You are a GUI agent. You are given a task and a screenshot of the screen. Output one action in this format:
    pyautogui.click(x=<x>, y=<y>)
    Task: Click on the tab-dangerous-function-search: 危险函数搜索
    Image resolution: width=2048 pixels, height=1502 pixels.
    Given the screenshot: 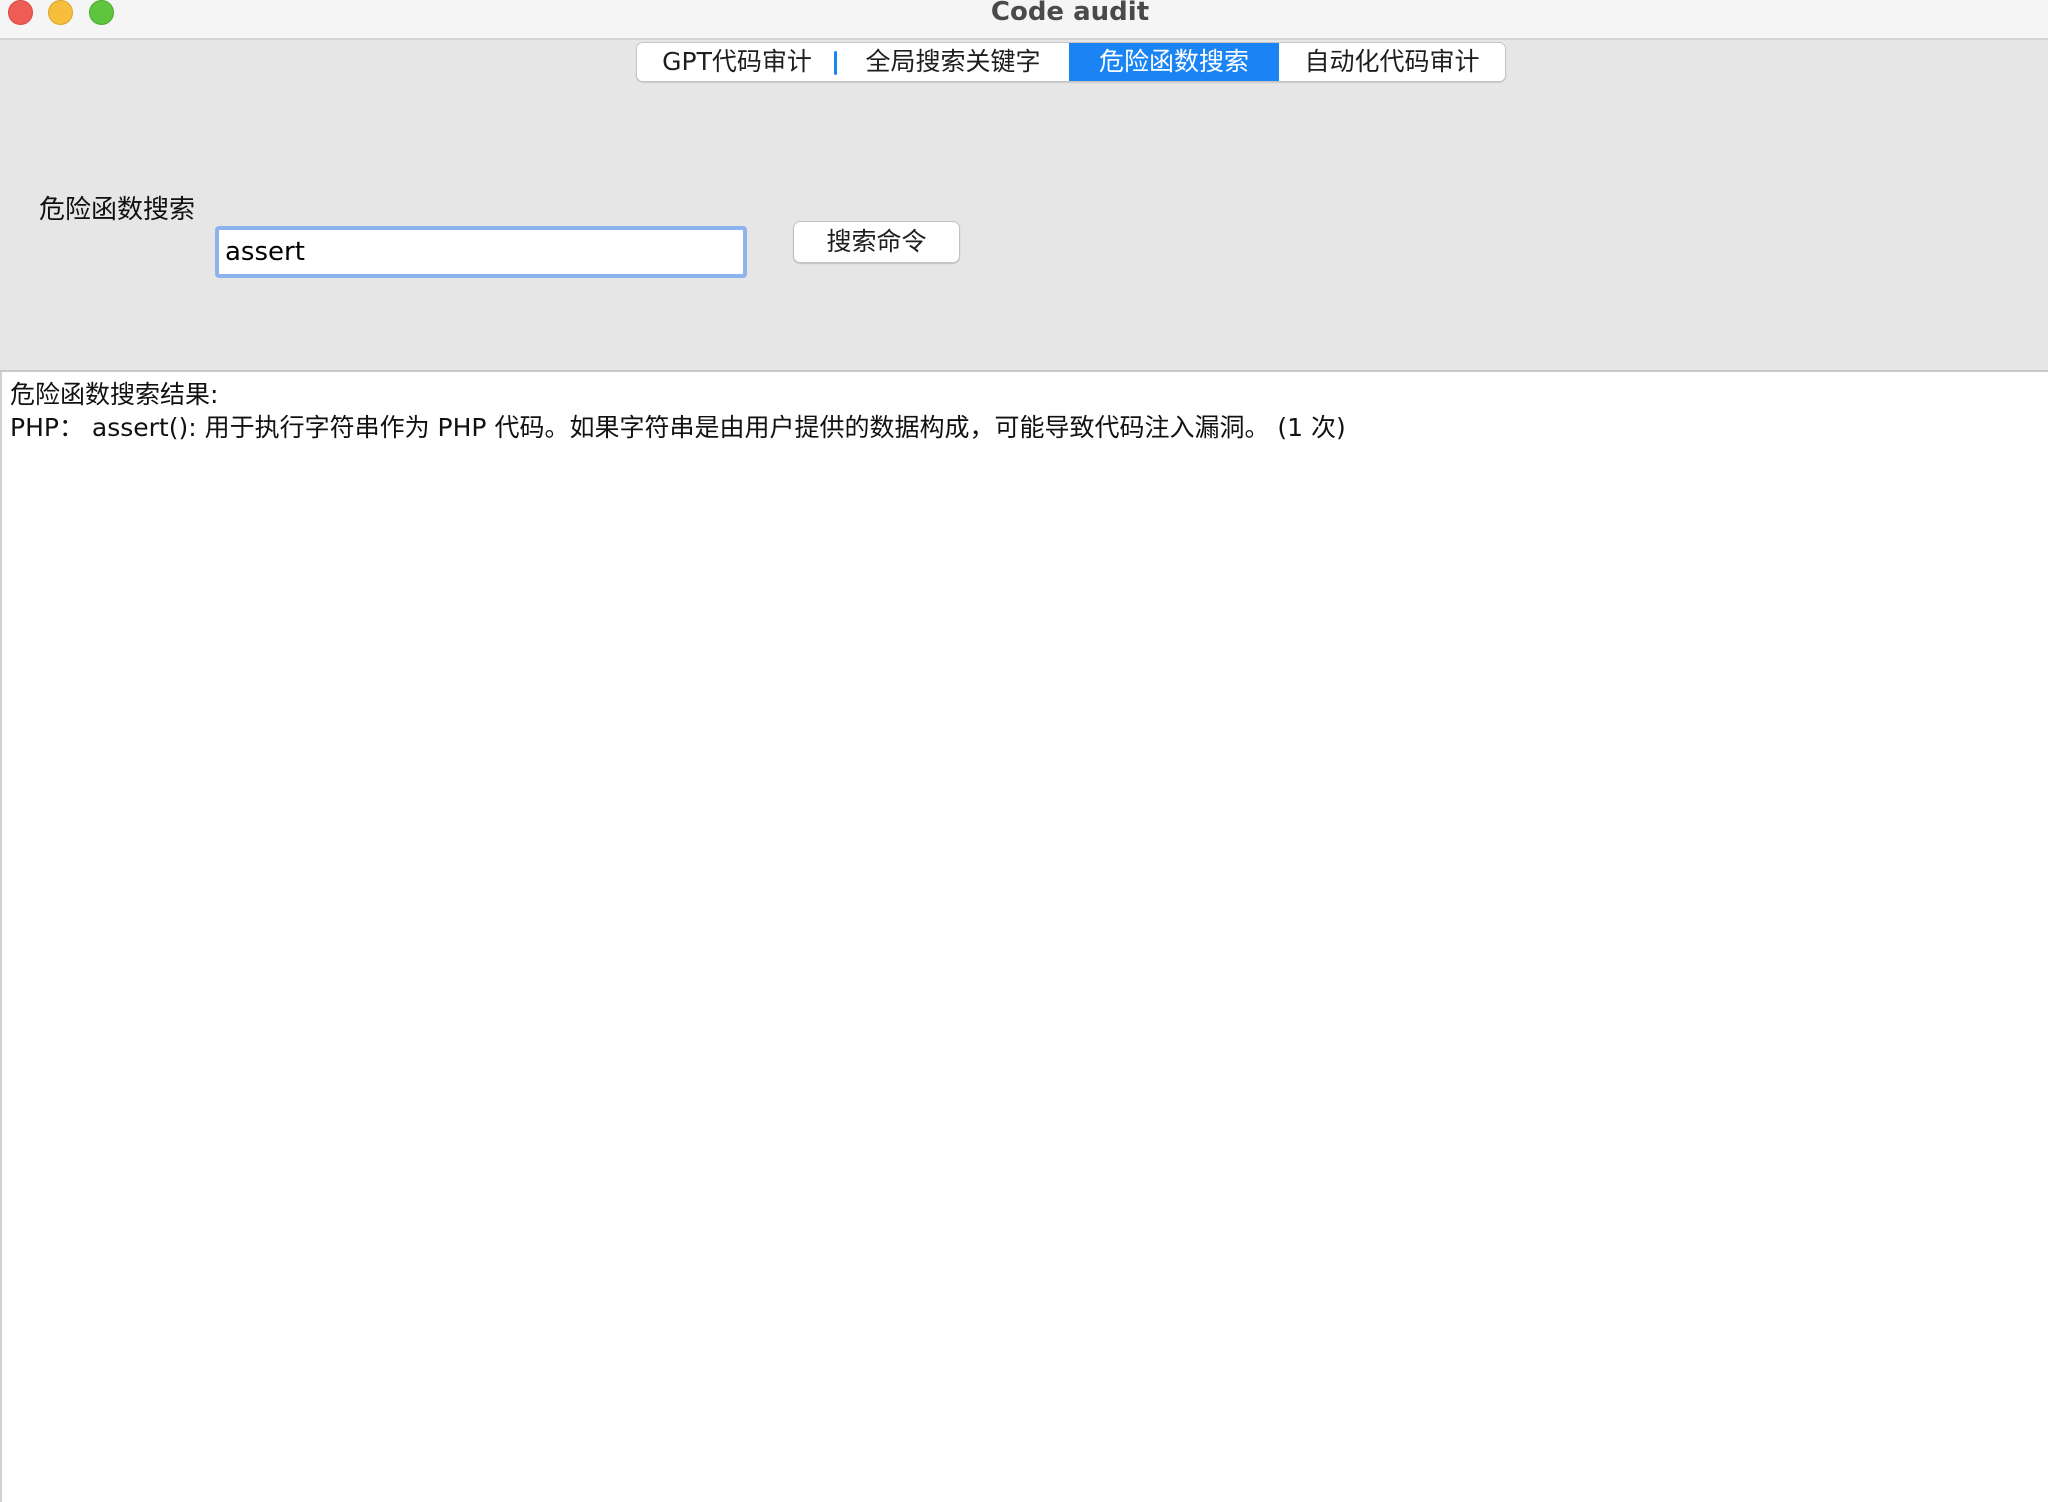 What is the action you would take?
    pyautogui.click(x=1174, y=62)
    